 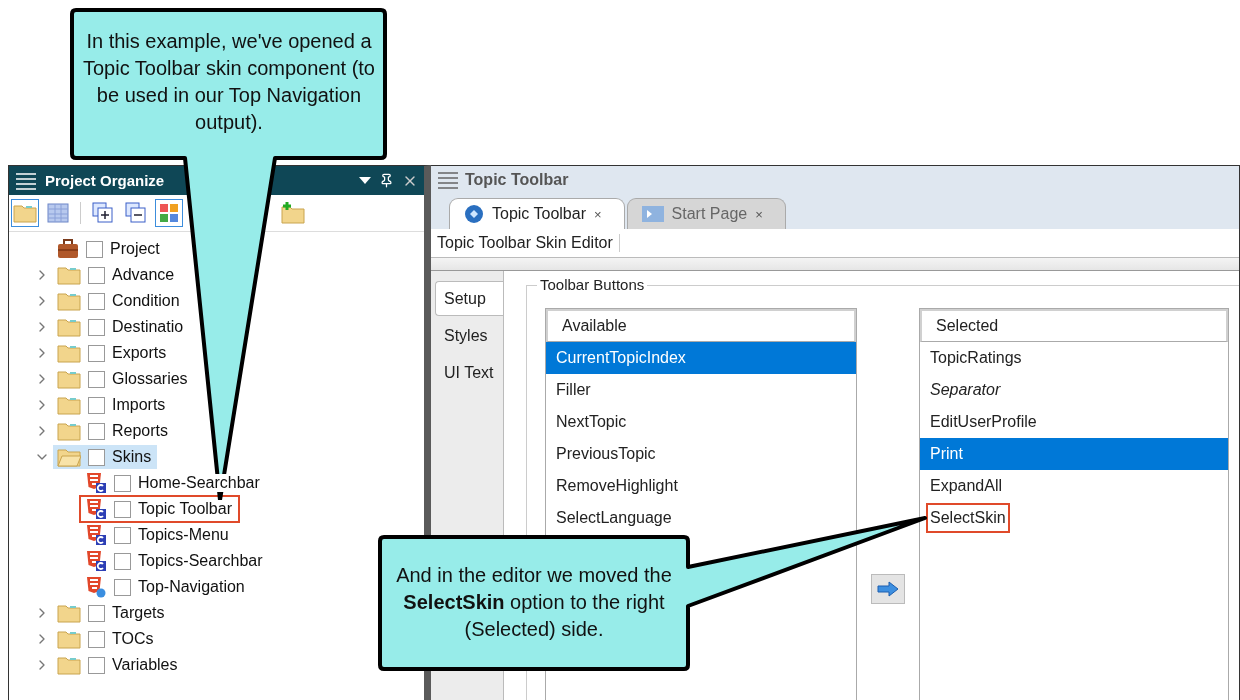 I want to click on new-folder-tool-button, so click(x=293, y=213).